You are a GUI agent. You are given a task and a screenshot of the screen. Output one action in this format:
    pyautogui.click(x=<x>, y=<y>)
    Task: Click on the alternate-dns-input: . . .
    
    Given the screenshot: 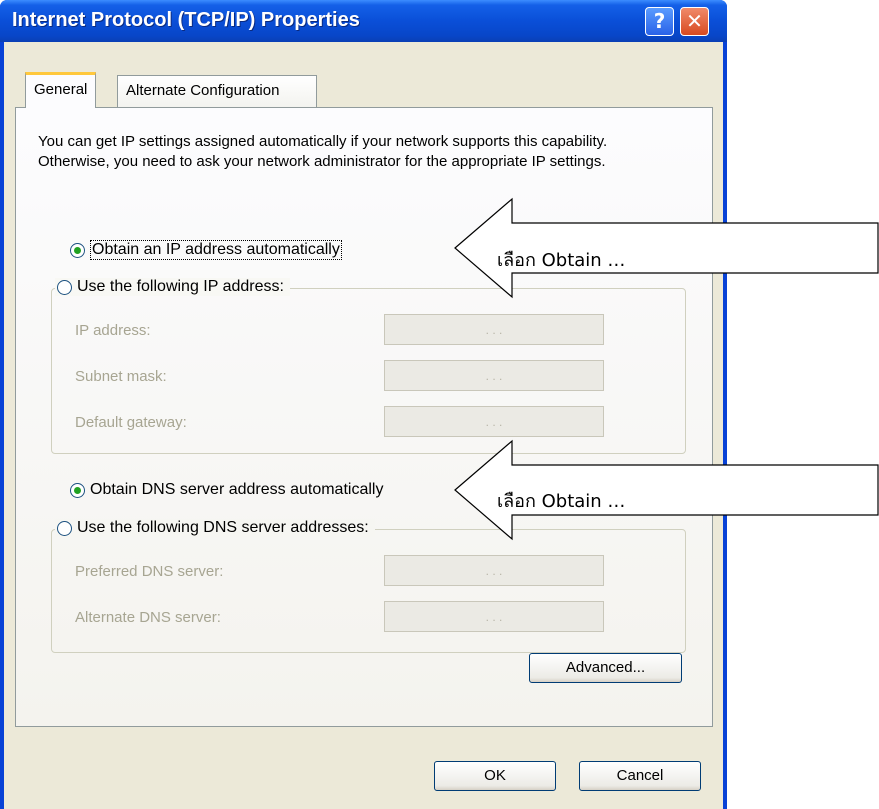 What is the action you would take?
    pyautogui.click(x=494, y=616)
    